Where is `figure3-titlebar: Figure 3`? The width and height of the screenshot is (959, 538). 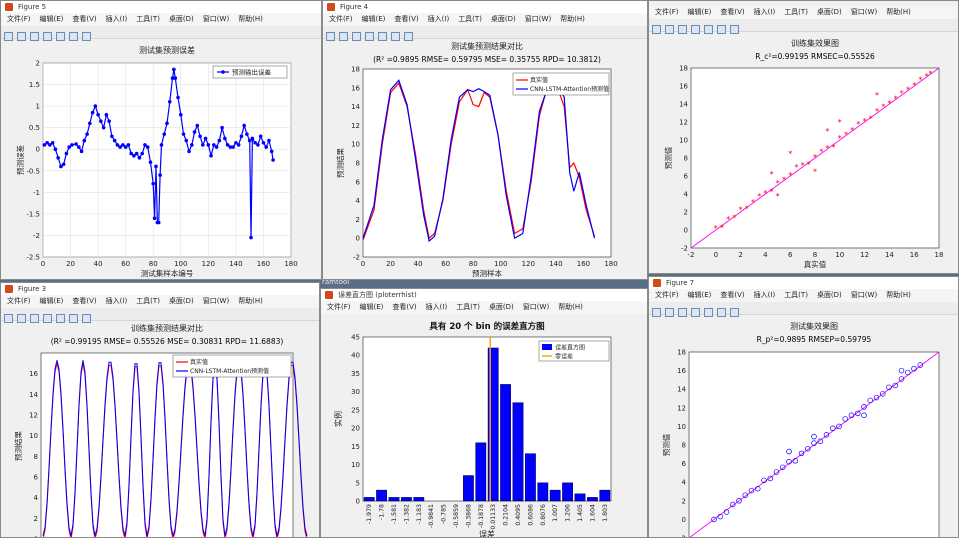 figure3-titlebar: Figure 3 is located at coordinates (160, 289).